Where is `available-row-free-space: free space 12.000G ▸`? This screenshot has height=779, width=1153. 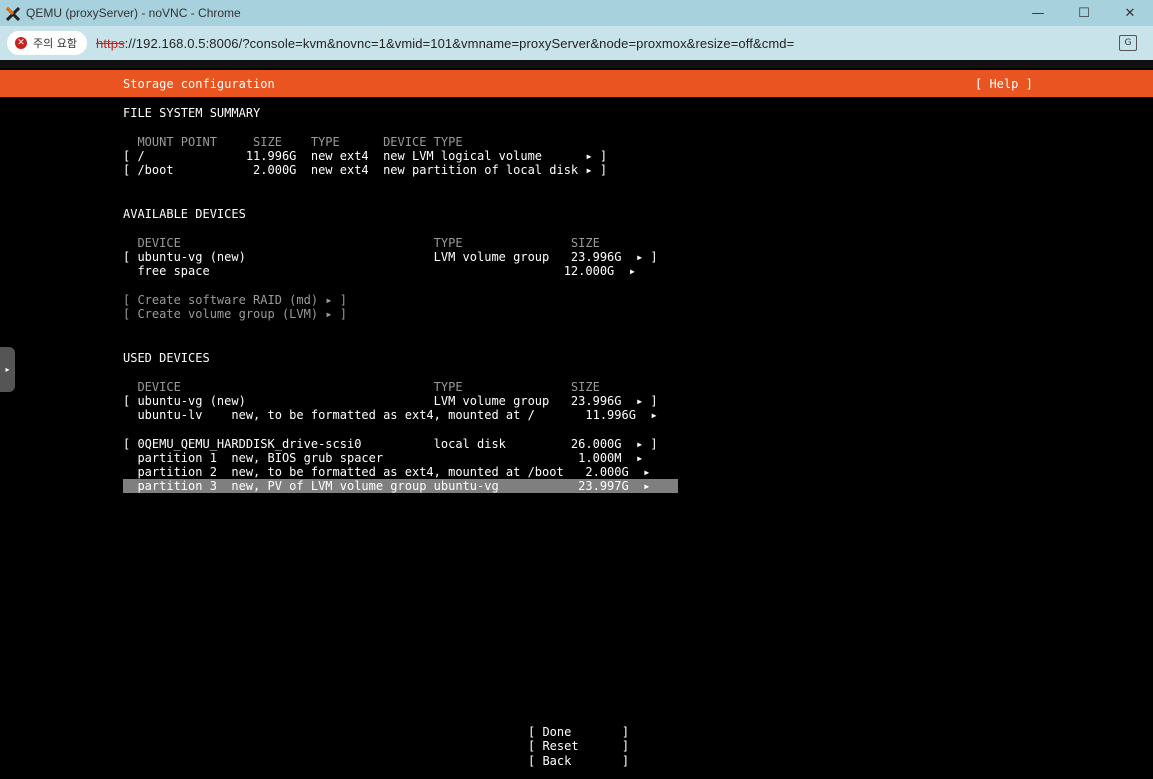
available-row-free-space: free space 12.000G ▸ is located at coordinates (379, 271).